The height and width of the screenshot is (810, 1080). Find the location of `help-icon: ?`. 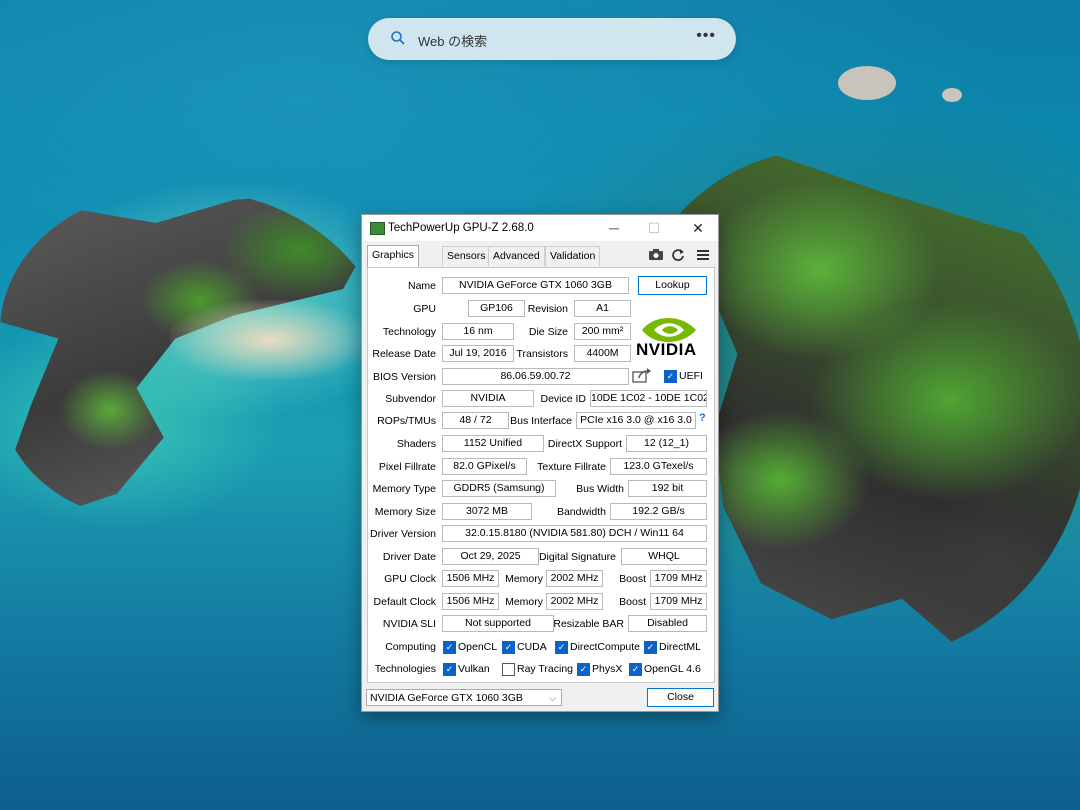

help-icon: ? is located at coordinates (702, 418).